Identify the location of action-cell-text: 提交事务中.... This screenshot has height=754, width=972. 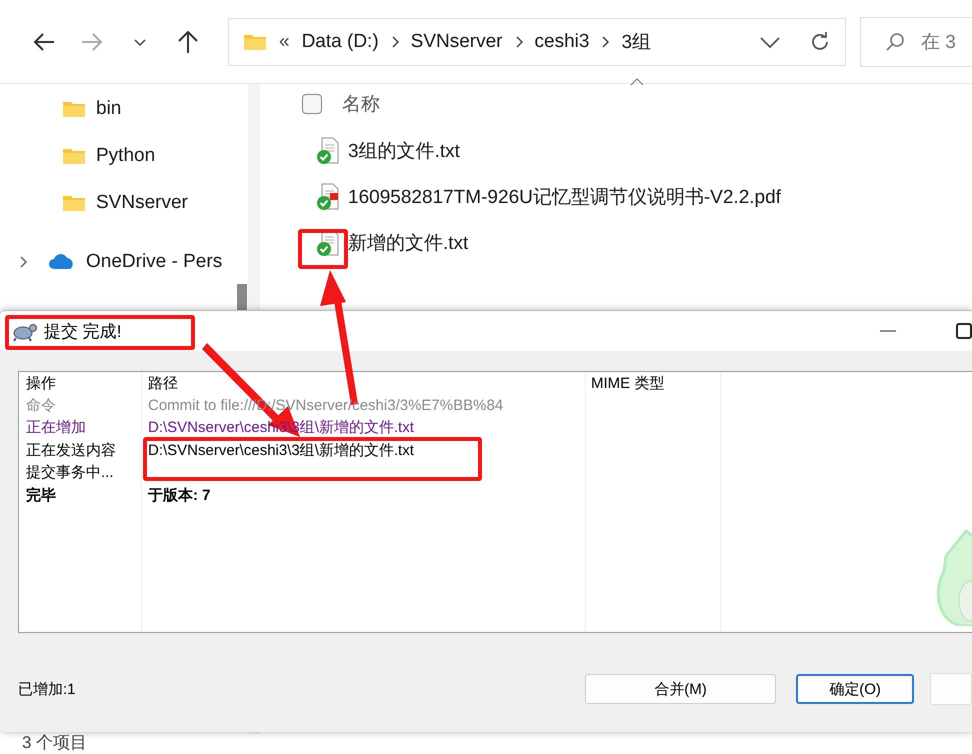
(70, 472).